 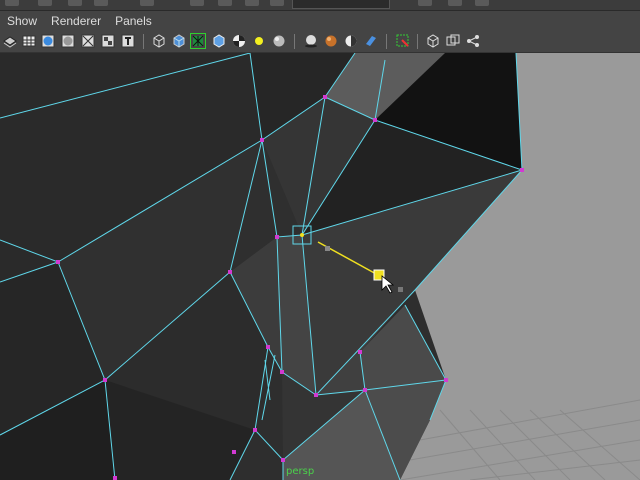 I want to click on snap-grid-button, so click(x=147, y=3).